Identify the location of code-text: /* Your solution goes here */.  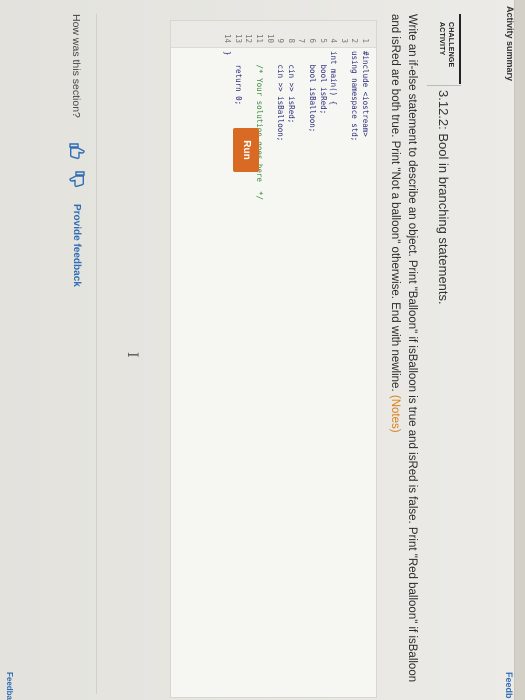
(260, 126).